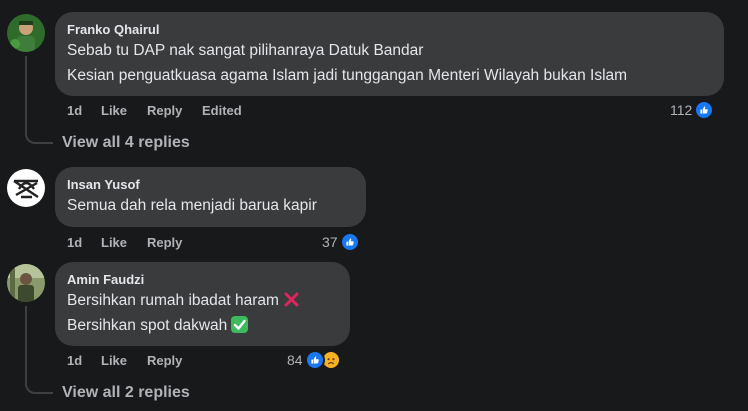 The height and width of the screenshot is (411, 748). I want to click on edited-label: Edited, so click(222, 111).